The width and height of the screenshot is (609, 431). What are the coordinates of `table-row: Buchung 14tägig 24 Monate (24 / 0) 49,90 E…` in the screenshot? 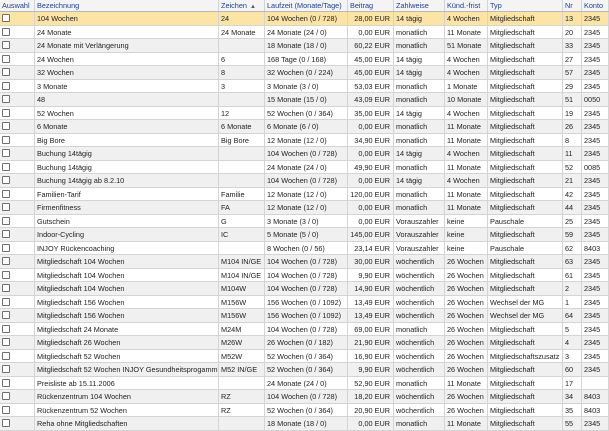 It's located at (304, 167).